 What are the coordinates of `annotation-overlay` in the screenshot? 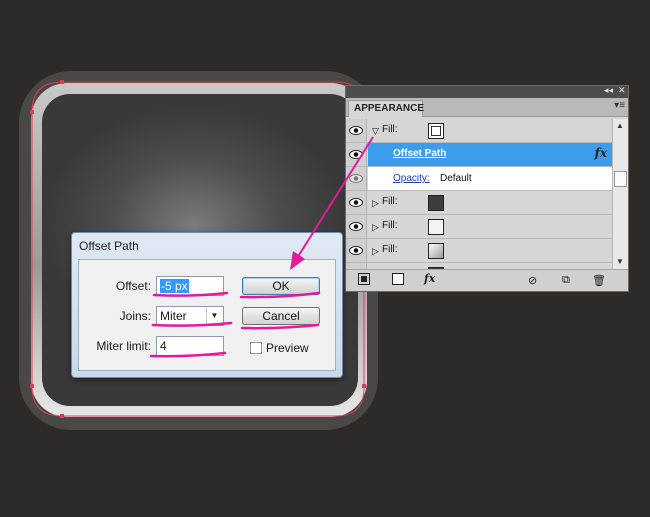 It's located at (261, 247).